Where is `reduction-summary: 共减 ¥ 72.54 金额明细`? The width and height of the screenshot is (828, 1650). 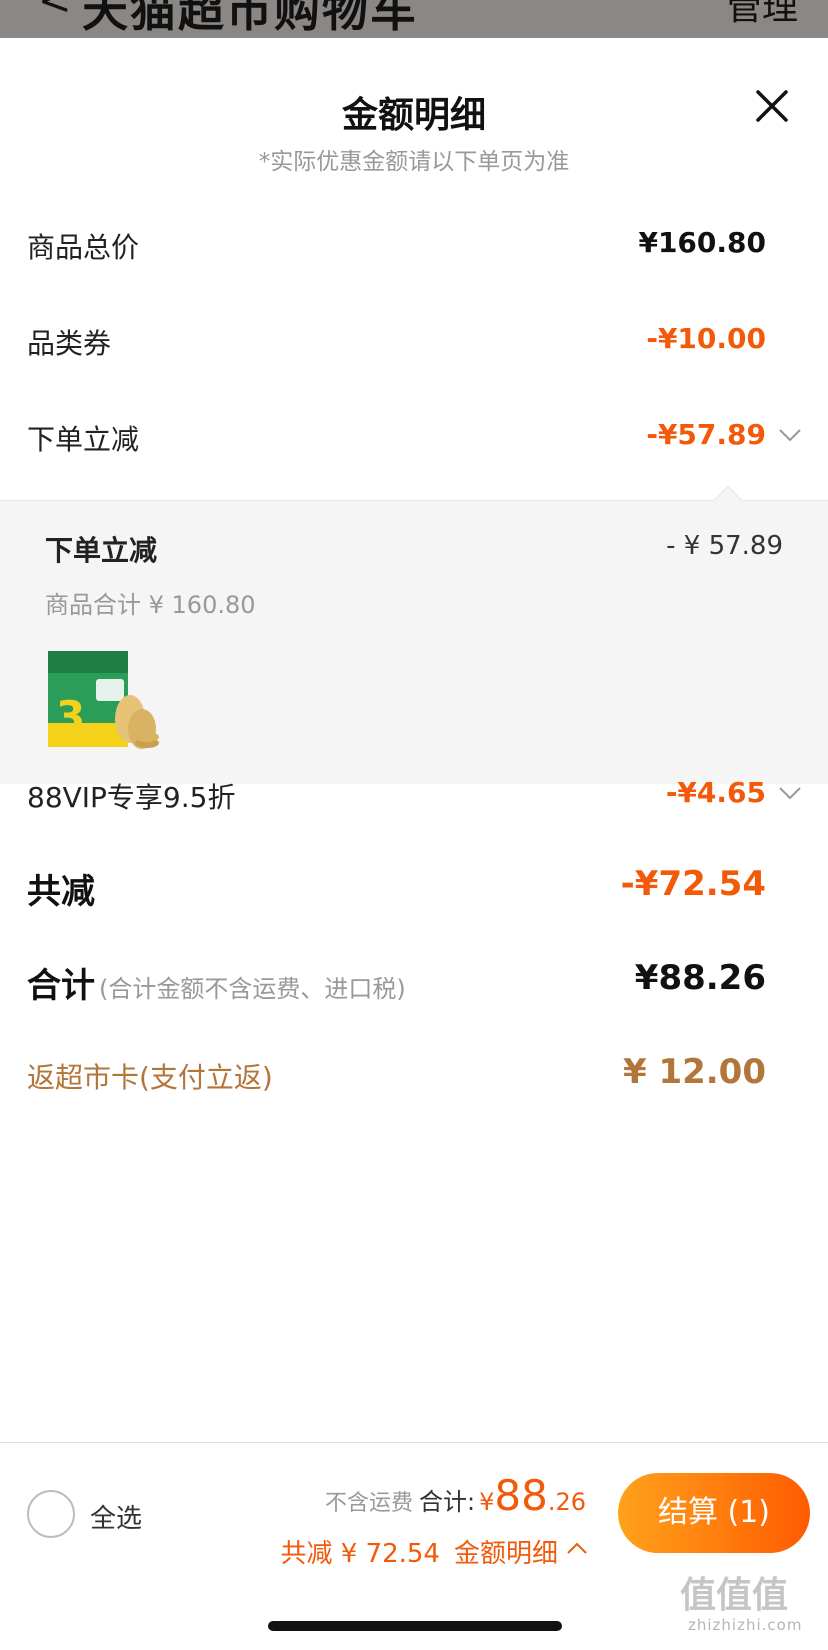 reduction-summary: 共减 ¥ 72.54 金额明细 is located at coordinates (433, 1551).